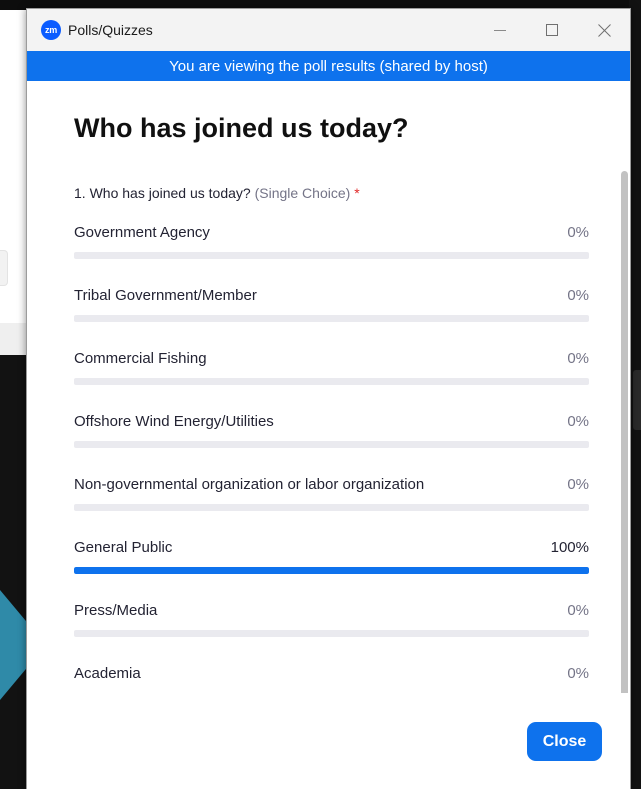 This screenshot has height=789, width=641. What do you see at coordinates (142, 232) in the screenshot?
I see `option-label: Government Agency` at bounding box center [142, 232].